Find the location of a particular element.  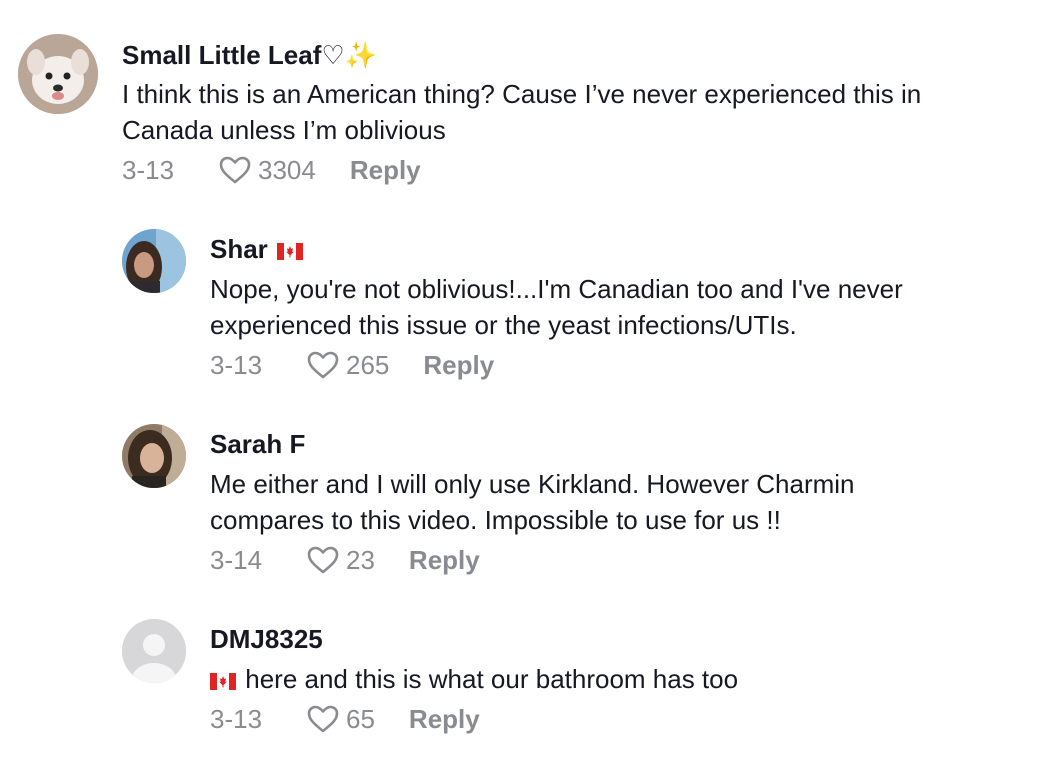

comment-meta: 3-13 65 Reply is located at coordinates (345, 719).